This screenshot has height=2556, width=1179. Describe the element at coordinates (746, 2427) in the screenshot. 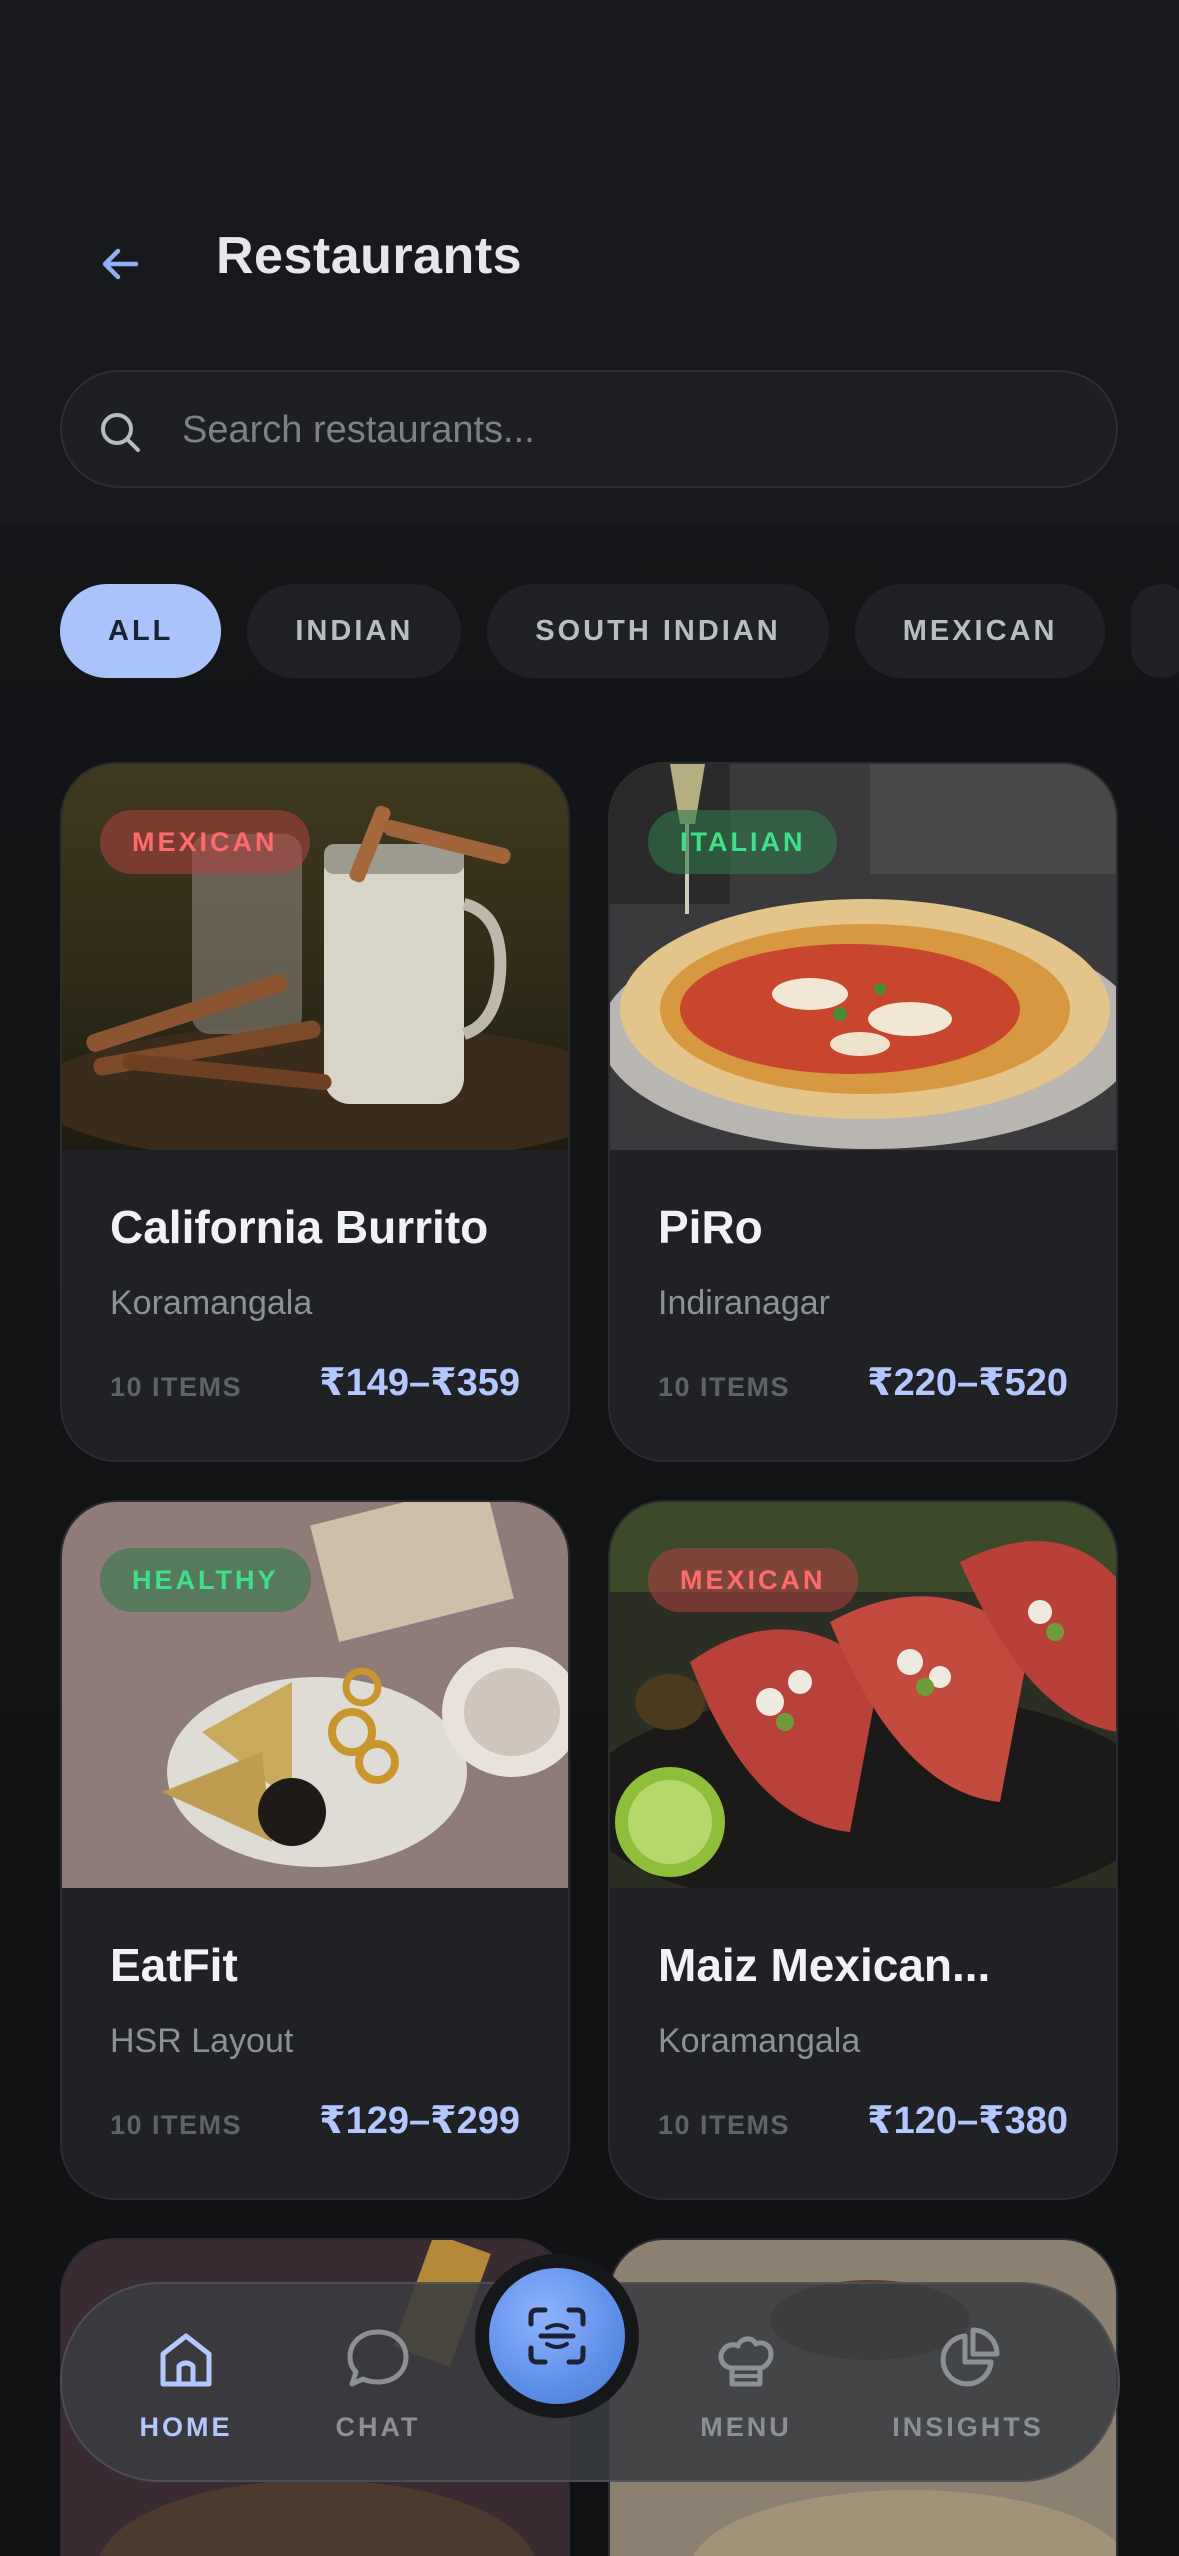

I see `nav-menu-label: MENU` at that location.